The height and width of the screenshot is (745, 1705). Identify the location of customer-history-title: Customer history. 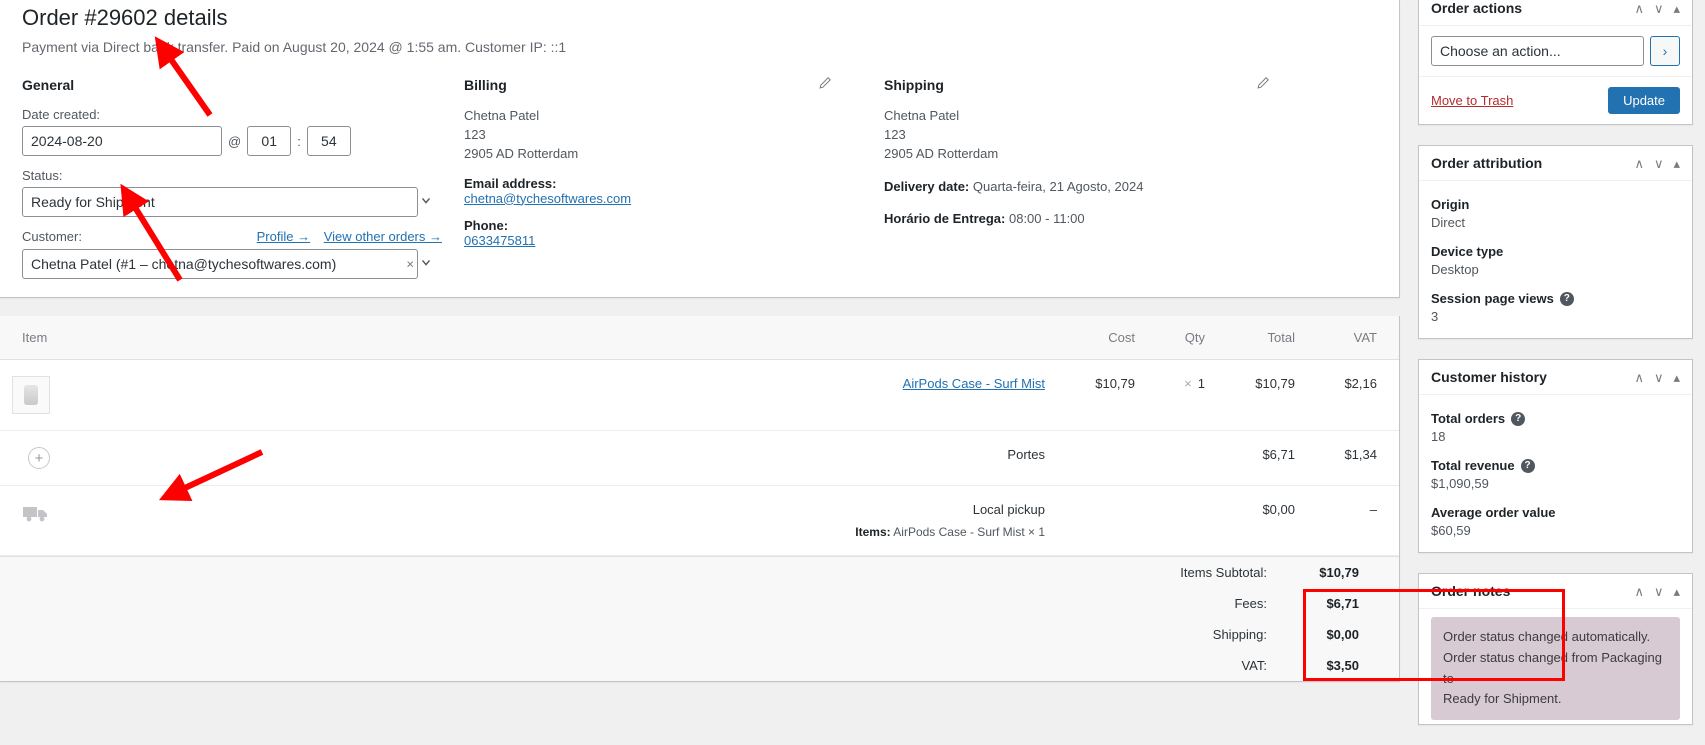
(1489, 377).